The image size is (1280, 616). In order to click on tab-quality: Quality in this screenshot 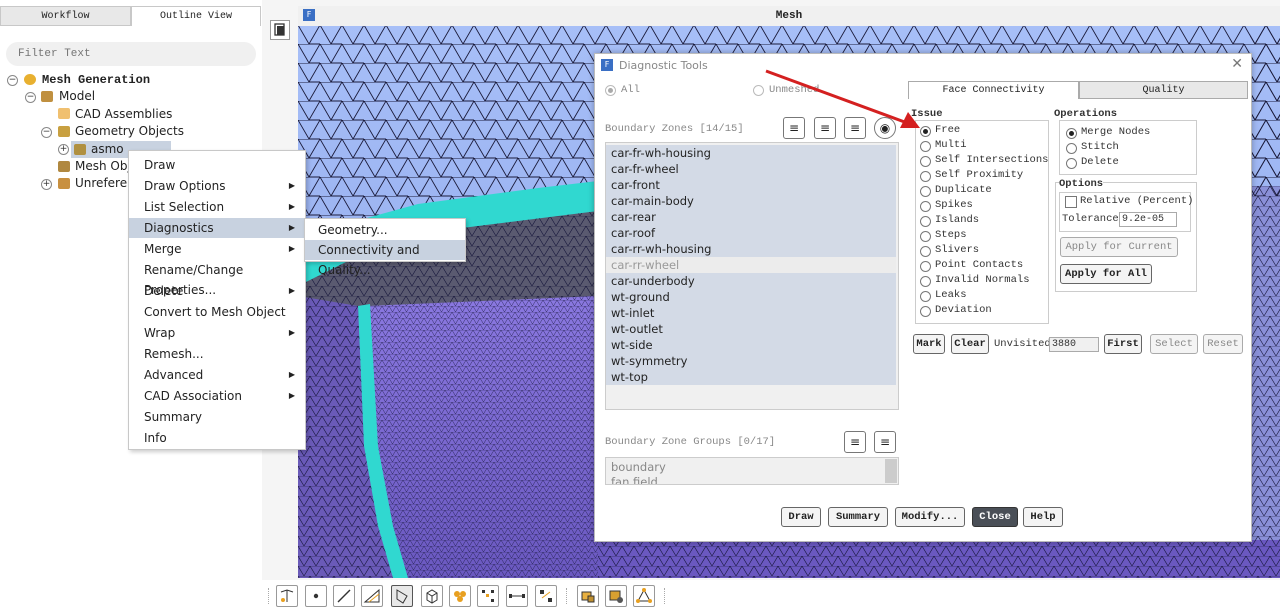, I will do `click(1163, 90)`.